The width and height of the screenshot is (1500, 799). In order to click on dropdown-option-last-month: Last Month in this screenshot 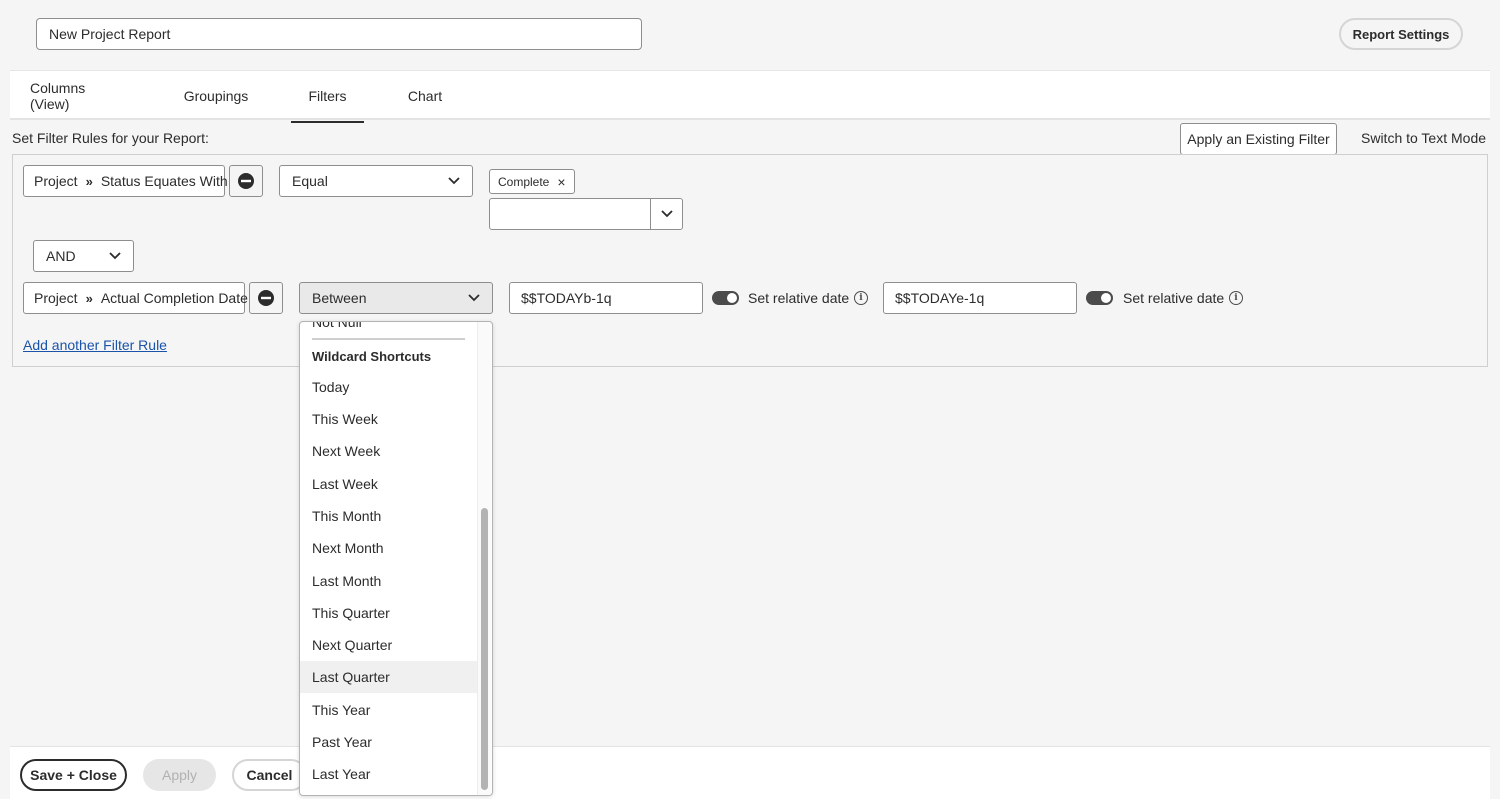, I will do `click(388, 581)`.